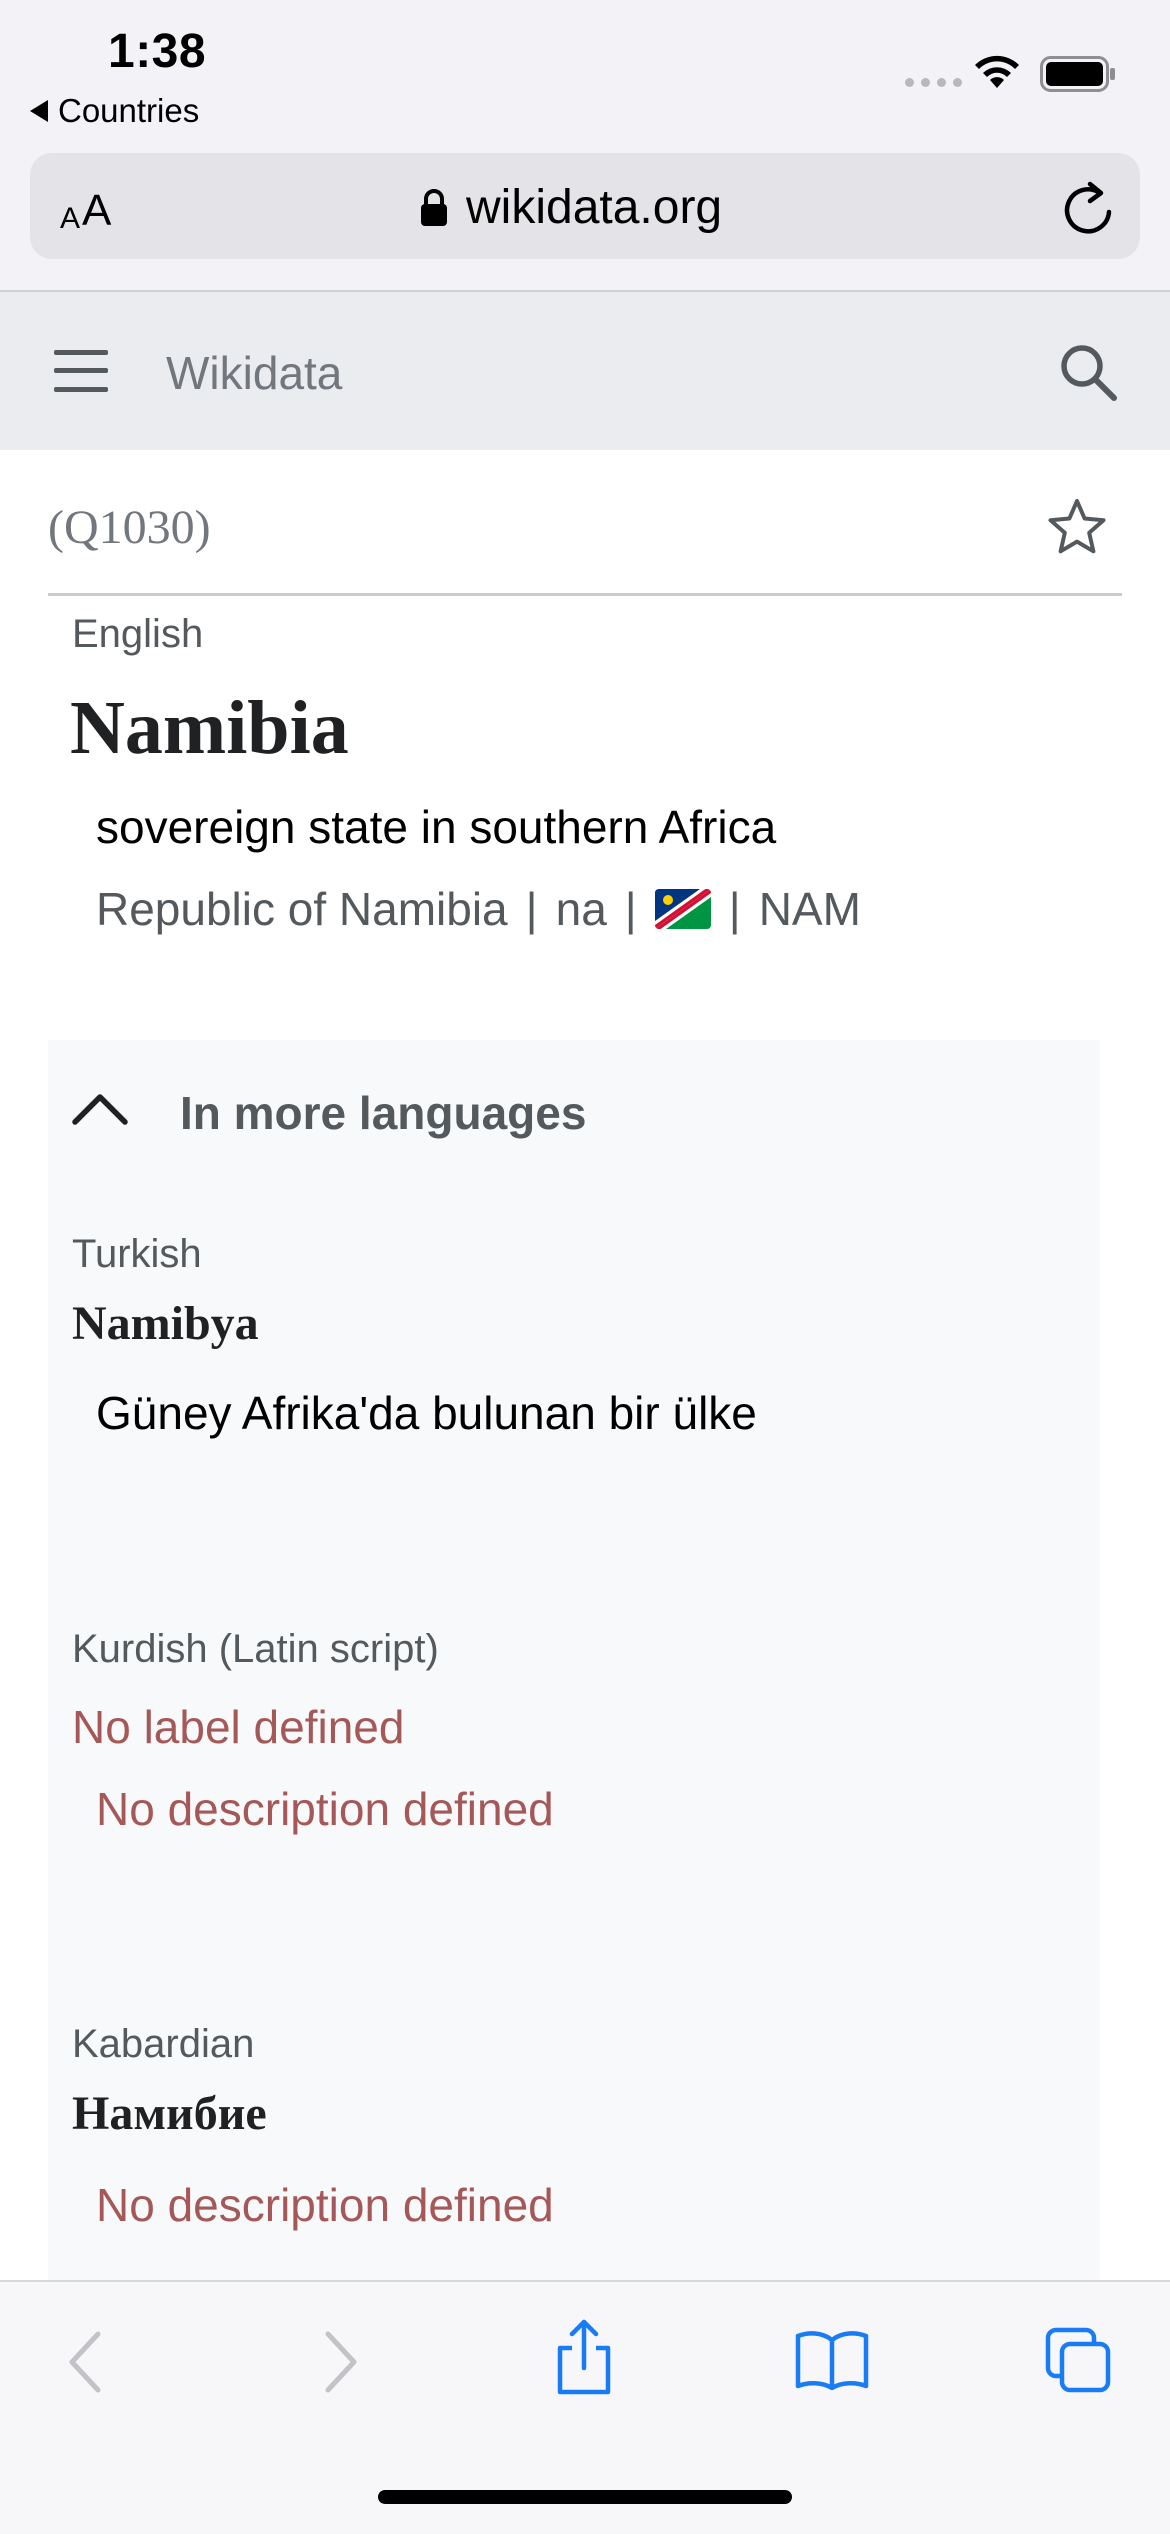 The width and height of the screenshot is (1170, 2534). What do you see at coordinates (436, 827) in the screenshot?
I see `item-description: sovereign state in southern Africa` at bounding box center [436, 827].